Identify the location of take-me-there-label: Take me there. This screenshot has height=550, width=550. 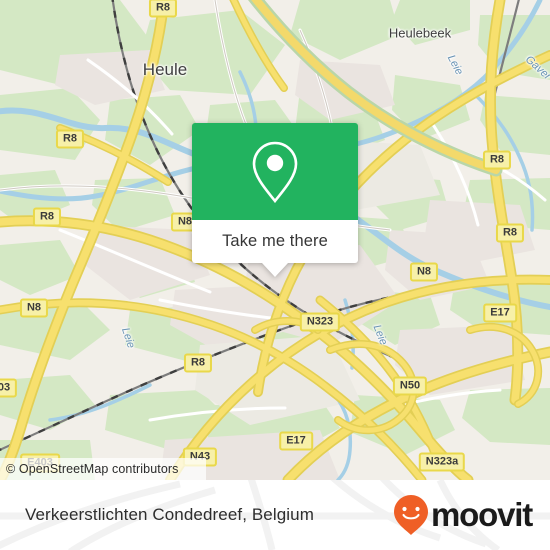
(275, 241).